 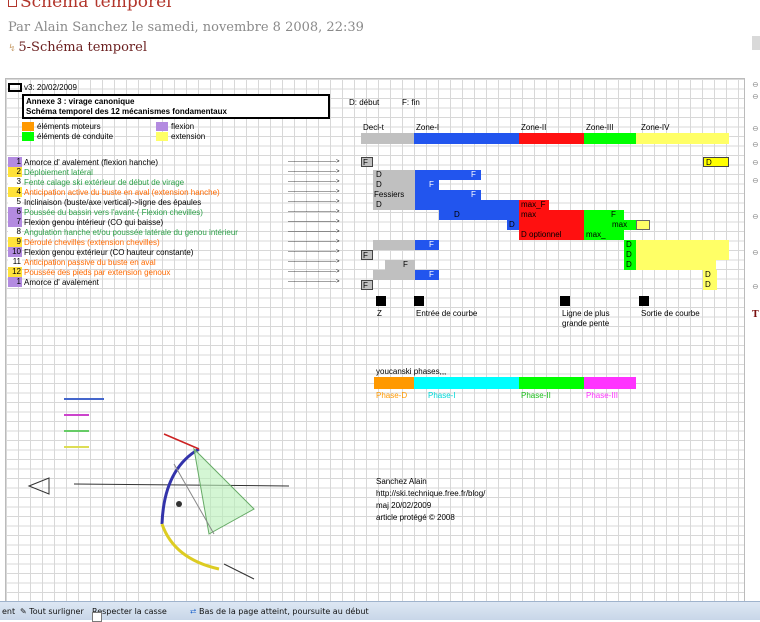 What do you see at coordinates (367, 255) in the screenshot?
I see `r10-gray: F` at bounding box center [367, 255].